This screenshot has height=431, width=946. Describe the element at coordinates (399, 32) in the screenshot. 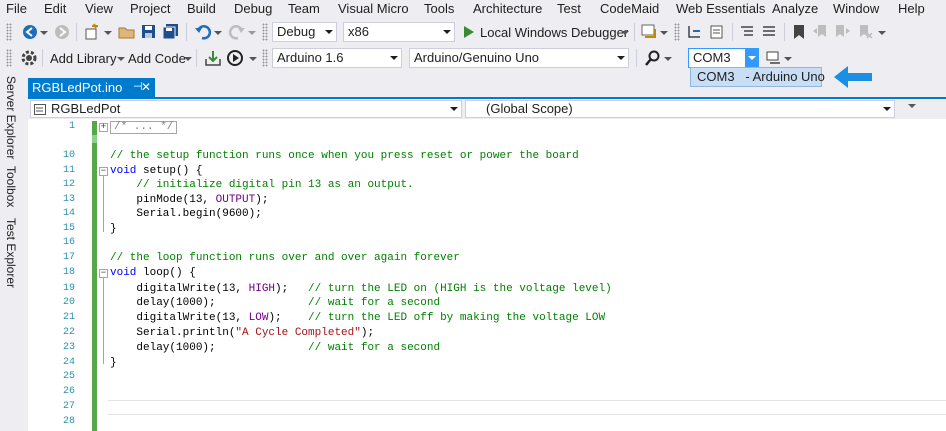

I see `platform-select: x86` at that location.